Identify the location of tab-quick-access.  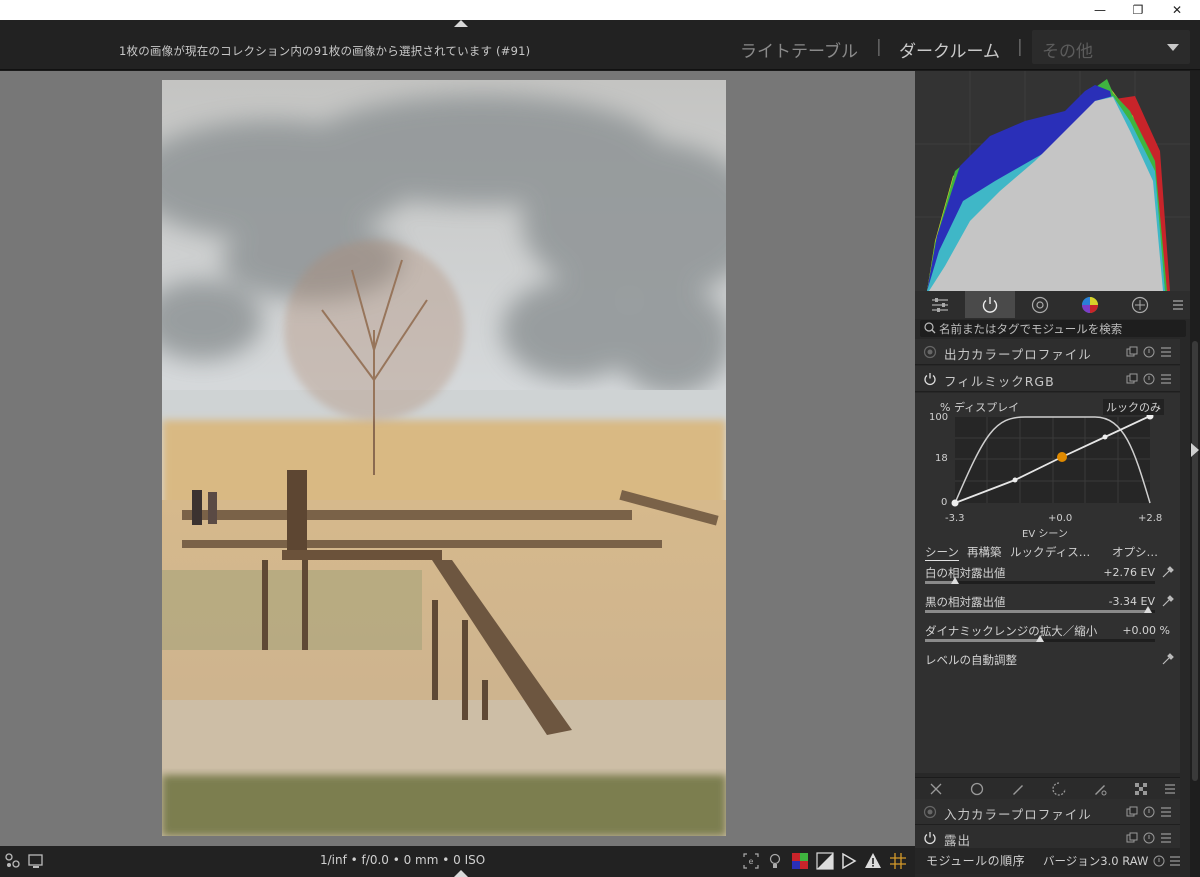
(940, 304).